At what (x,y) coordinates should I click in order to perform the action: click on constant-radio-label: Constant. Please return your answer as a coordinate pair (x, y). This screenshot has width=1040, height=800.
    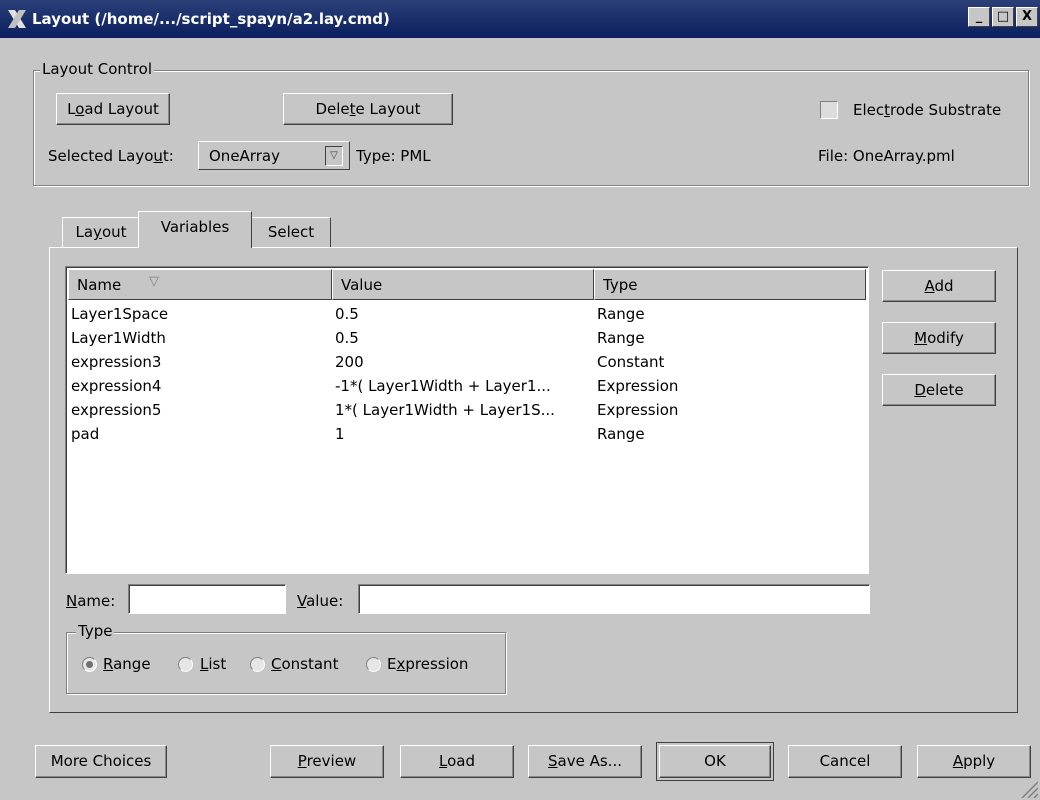
    Looking at the image, I should click on (304, 664).